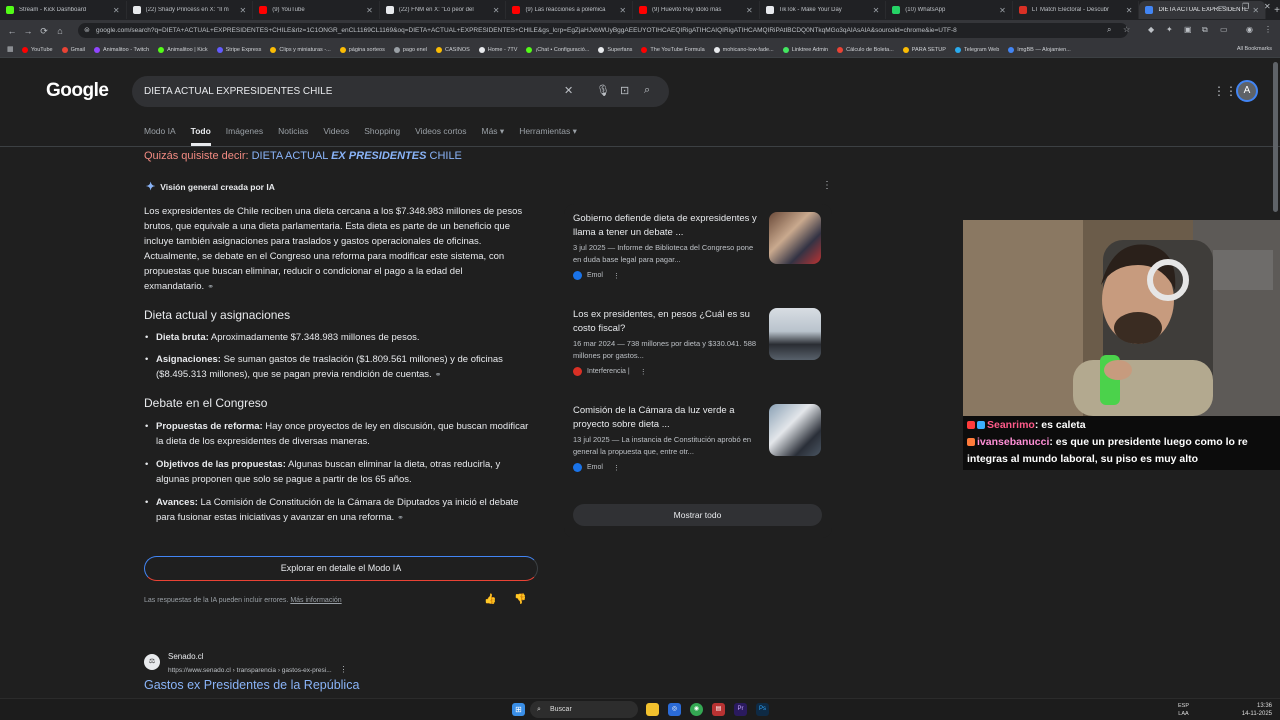 This screenshot has width=1280, height=720. I want to click on did-you-mean-link: DIETA ACTUAL EX PRESIDENTES CHILE, so click(357, 156).